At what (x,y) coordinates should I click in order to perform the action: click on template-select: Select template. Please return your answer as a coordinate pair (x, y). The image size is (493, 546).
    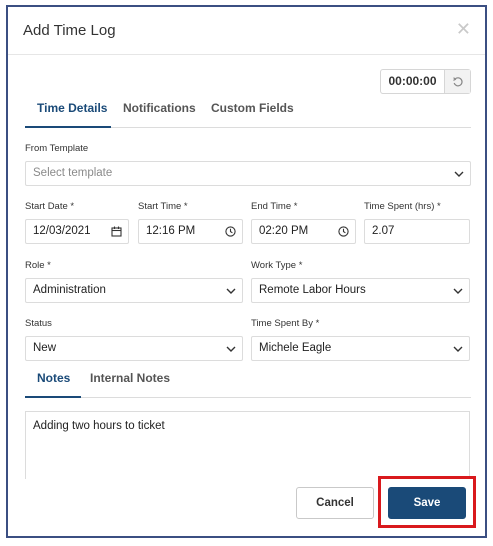
    Looking at the image, I should click on (248, 173).